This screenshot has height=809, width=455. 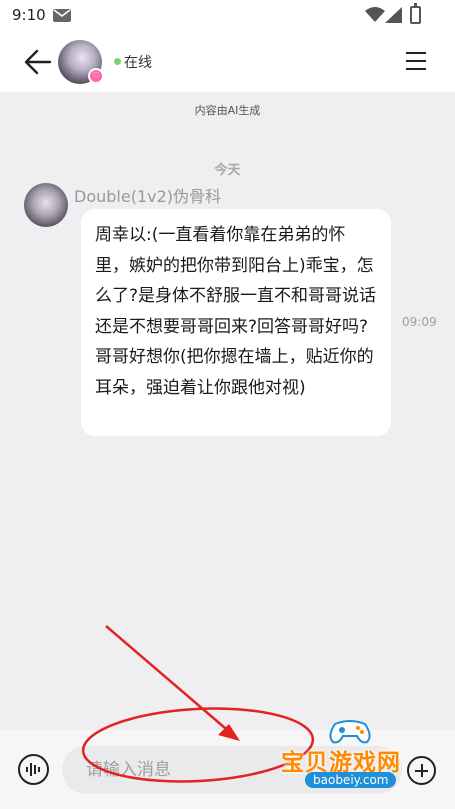 What do you see at coordinates (375, 14) in the screenshot?
I see `wifi-icon` at bounding box center [375, 14].